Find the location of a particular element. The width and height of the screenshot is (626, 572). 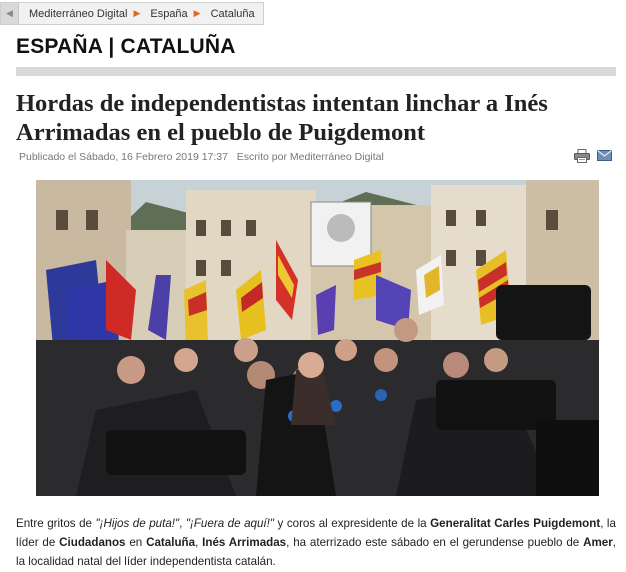

body-bold-name: Cataluña is located at coordinates (171, 542).